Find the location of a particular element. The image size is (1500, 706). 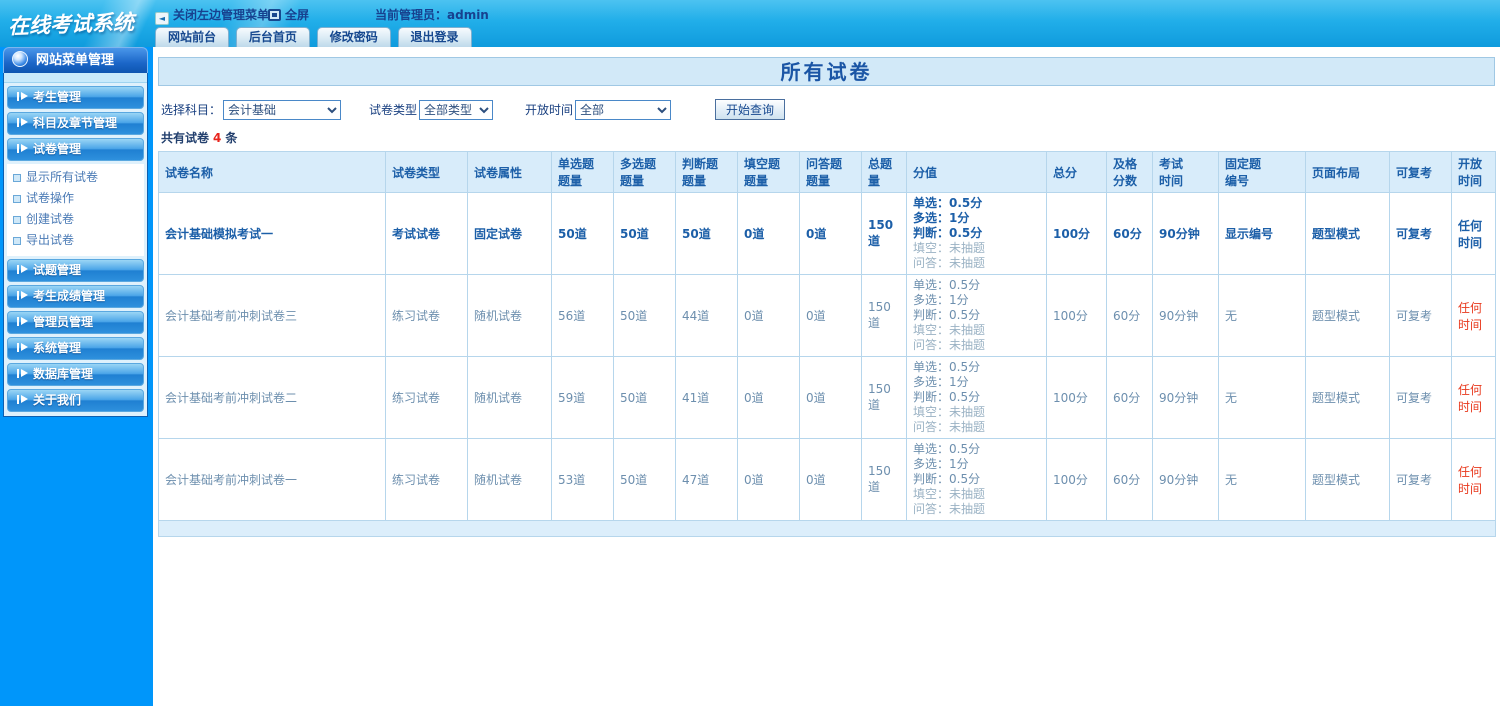

time-filter-label: 开放时间 is located at coordinates (549, 110).